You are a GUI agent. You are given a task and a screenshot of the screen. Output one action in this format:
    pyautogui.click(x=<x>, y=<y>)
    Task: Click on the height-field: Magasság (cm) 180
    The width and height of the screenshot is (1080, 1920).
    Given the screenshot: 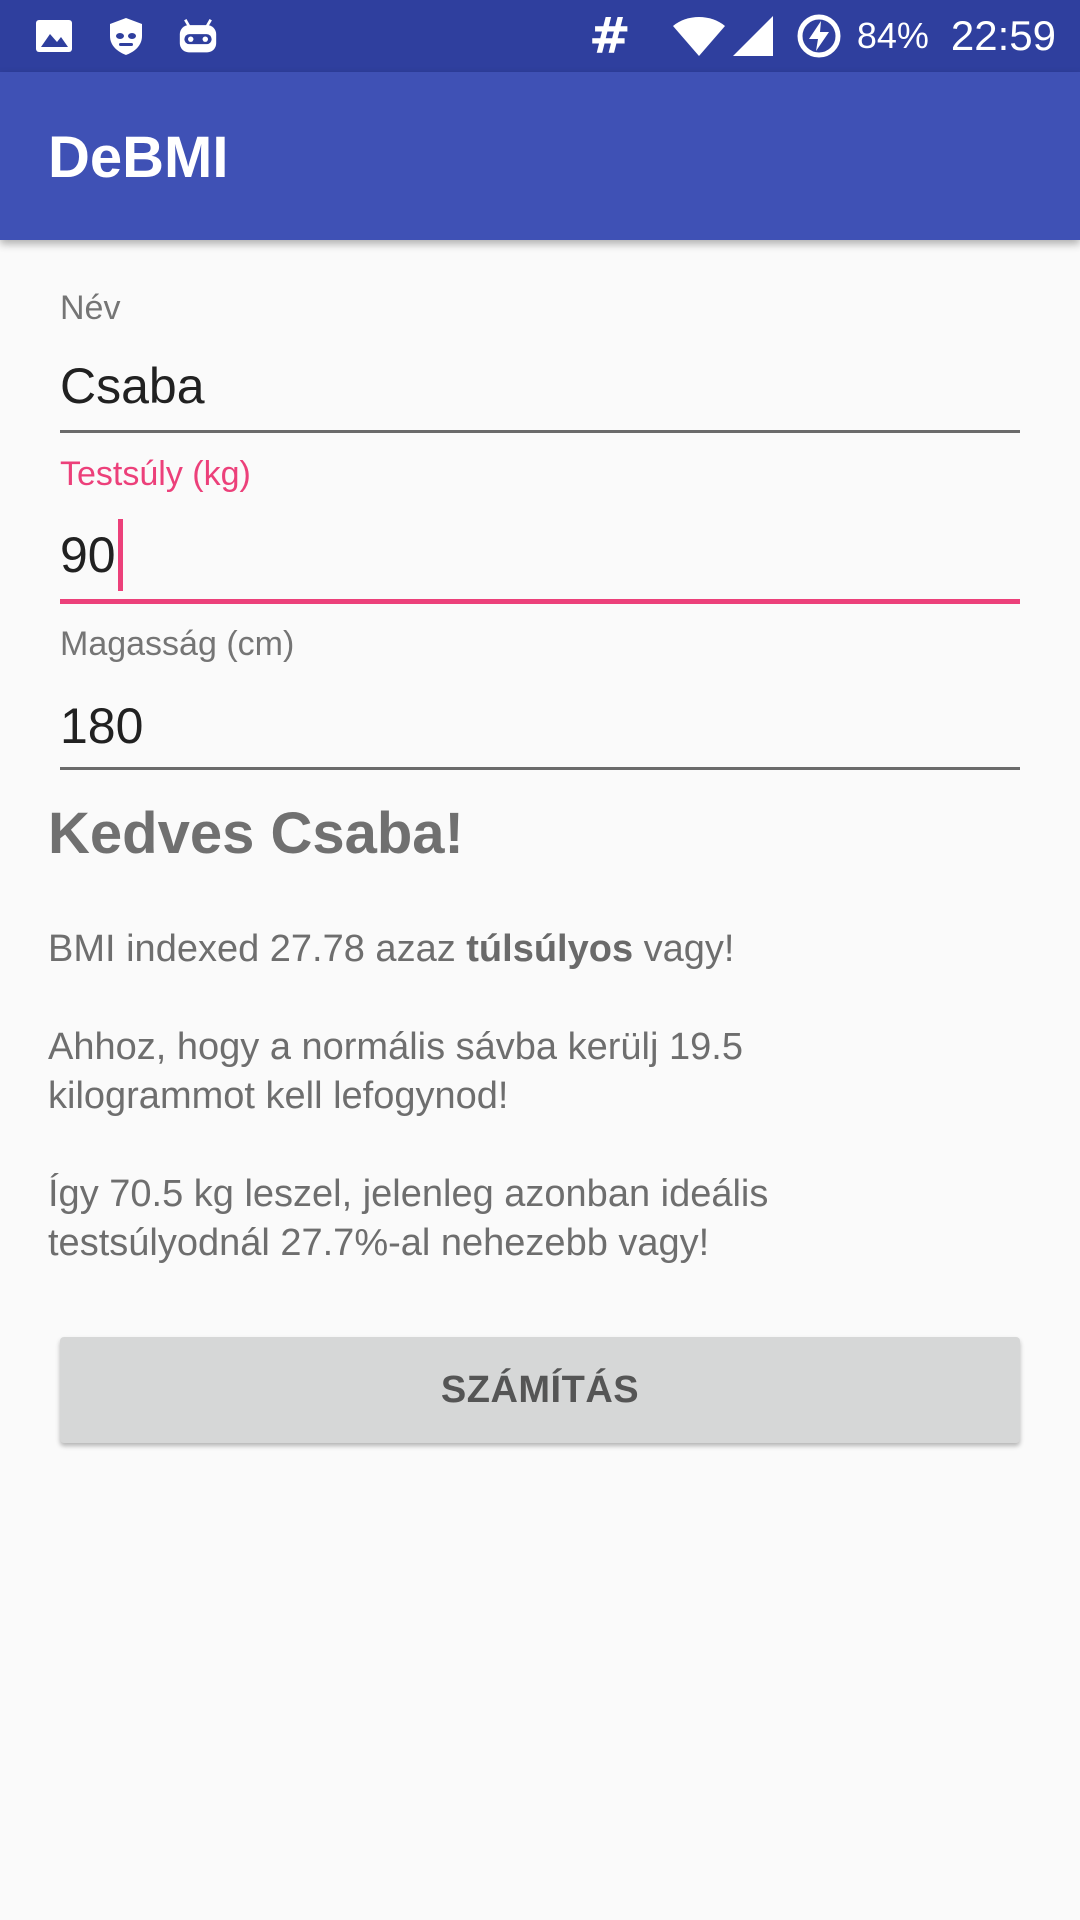 What is the action you would take?
    pyautogui.click(x=540, y=700)
    